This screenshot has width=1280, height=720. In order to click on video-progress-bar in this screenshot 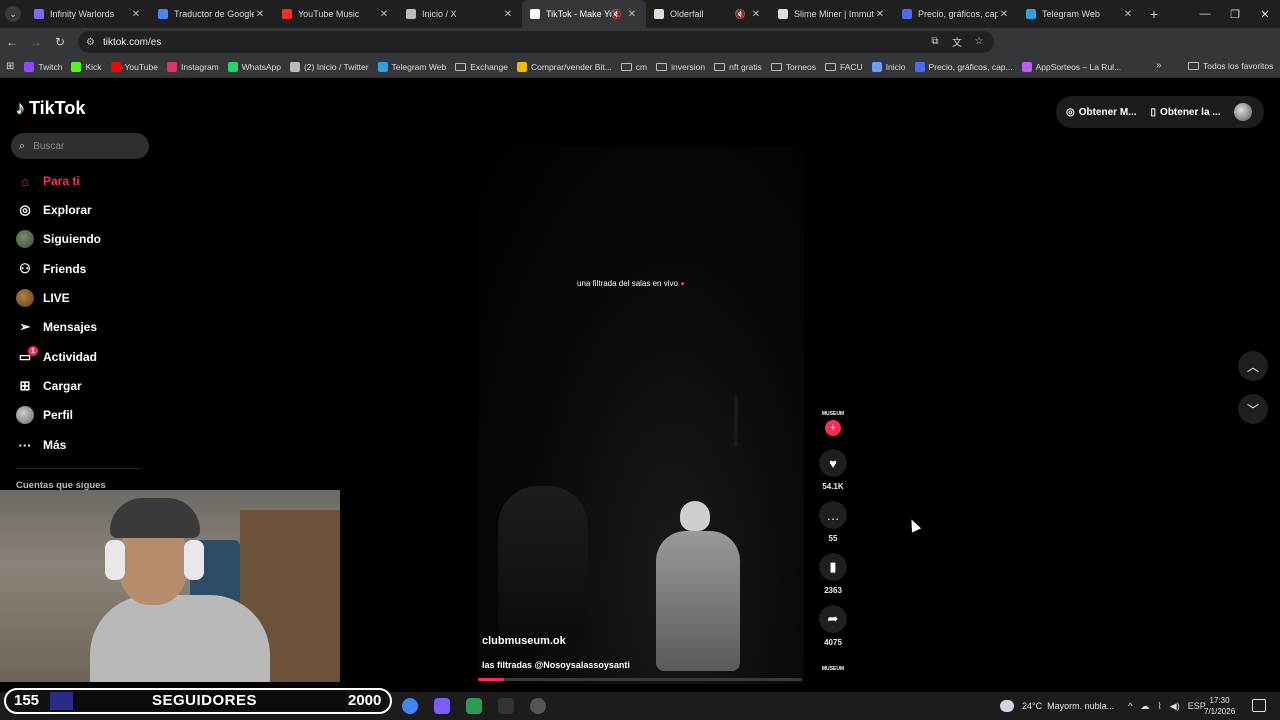, I will do `click(640, 679)`.